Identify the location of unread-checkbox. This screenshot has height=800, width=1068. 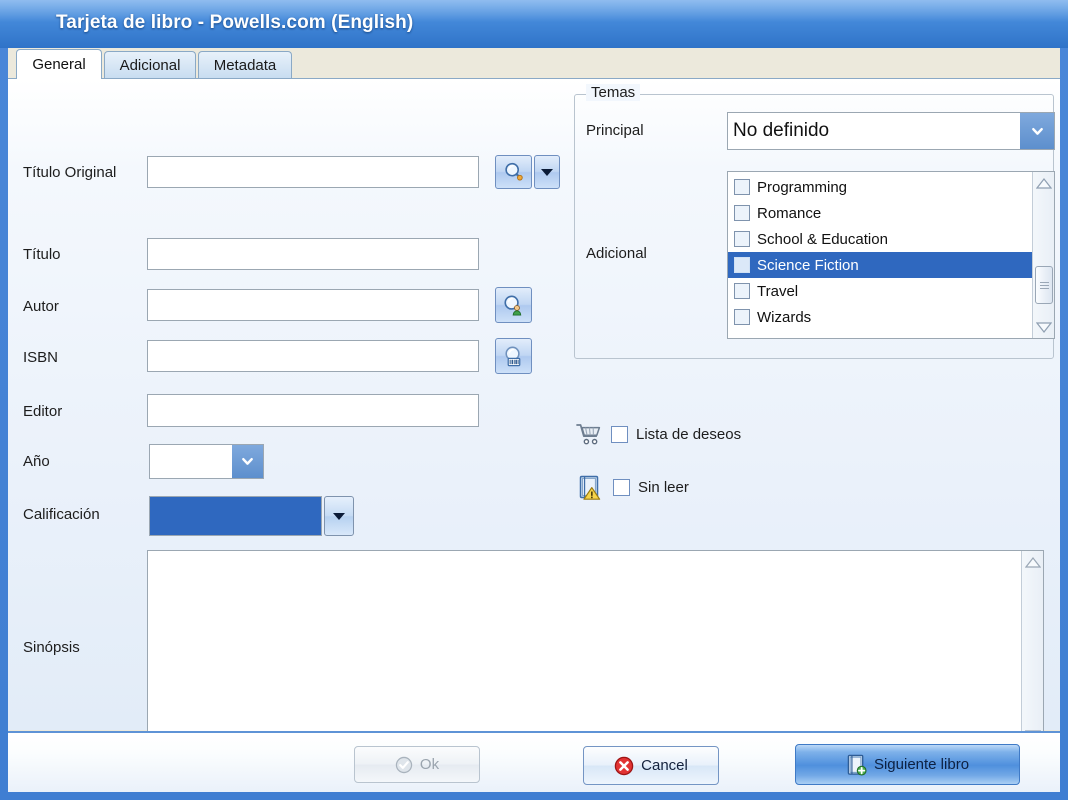
(621, 487).